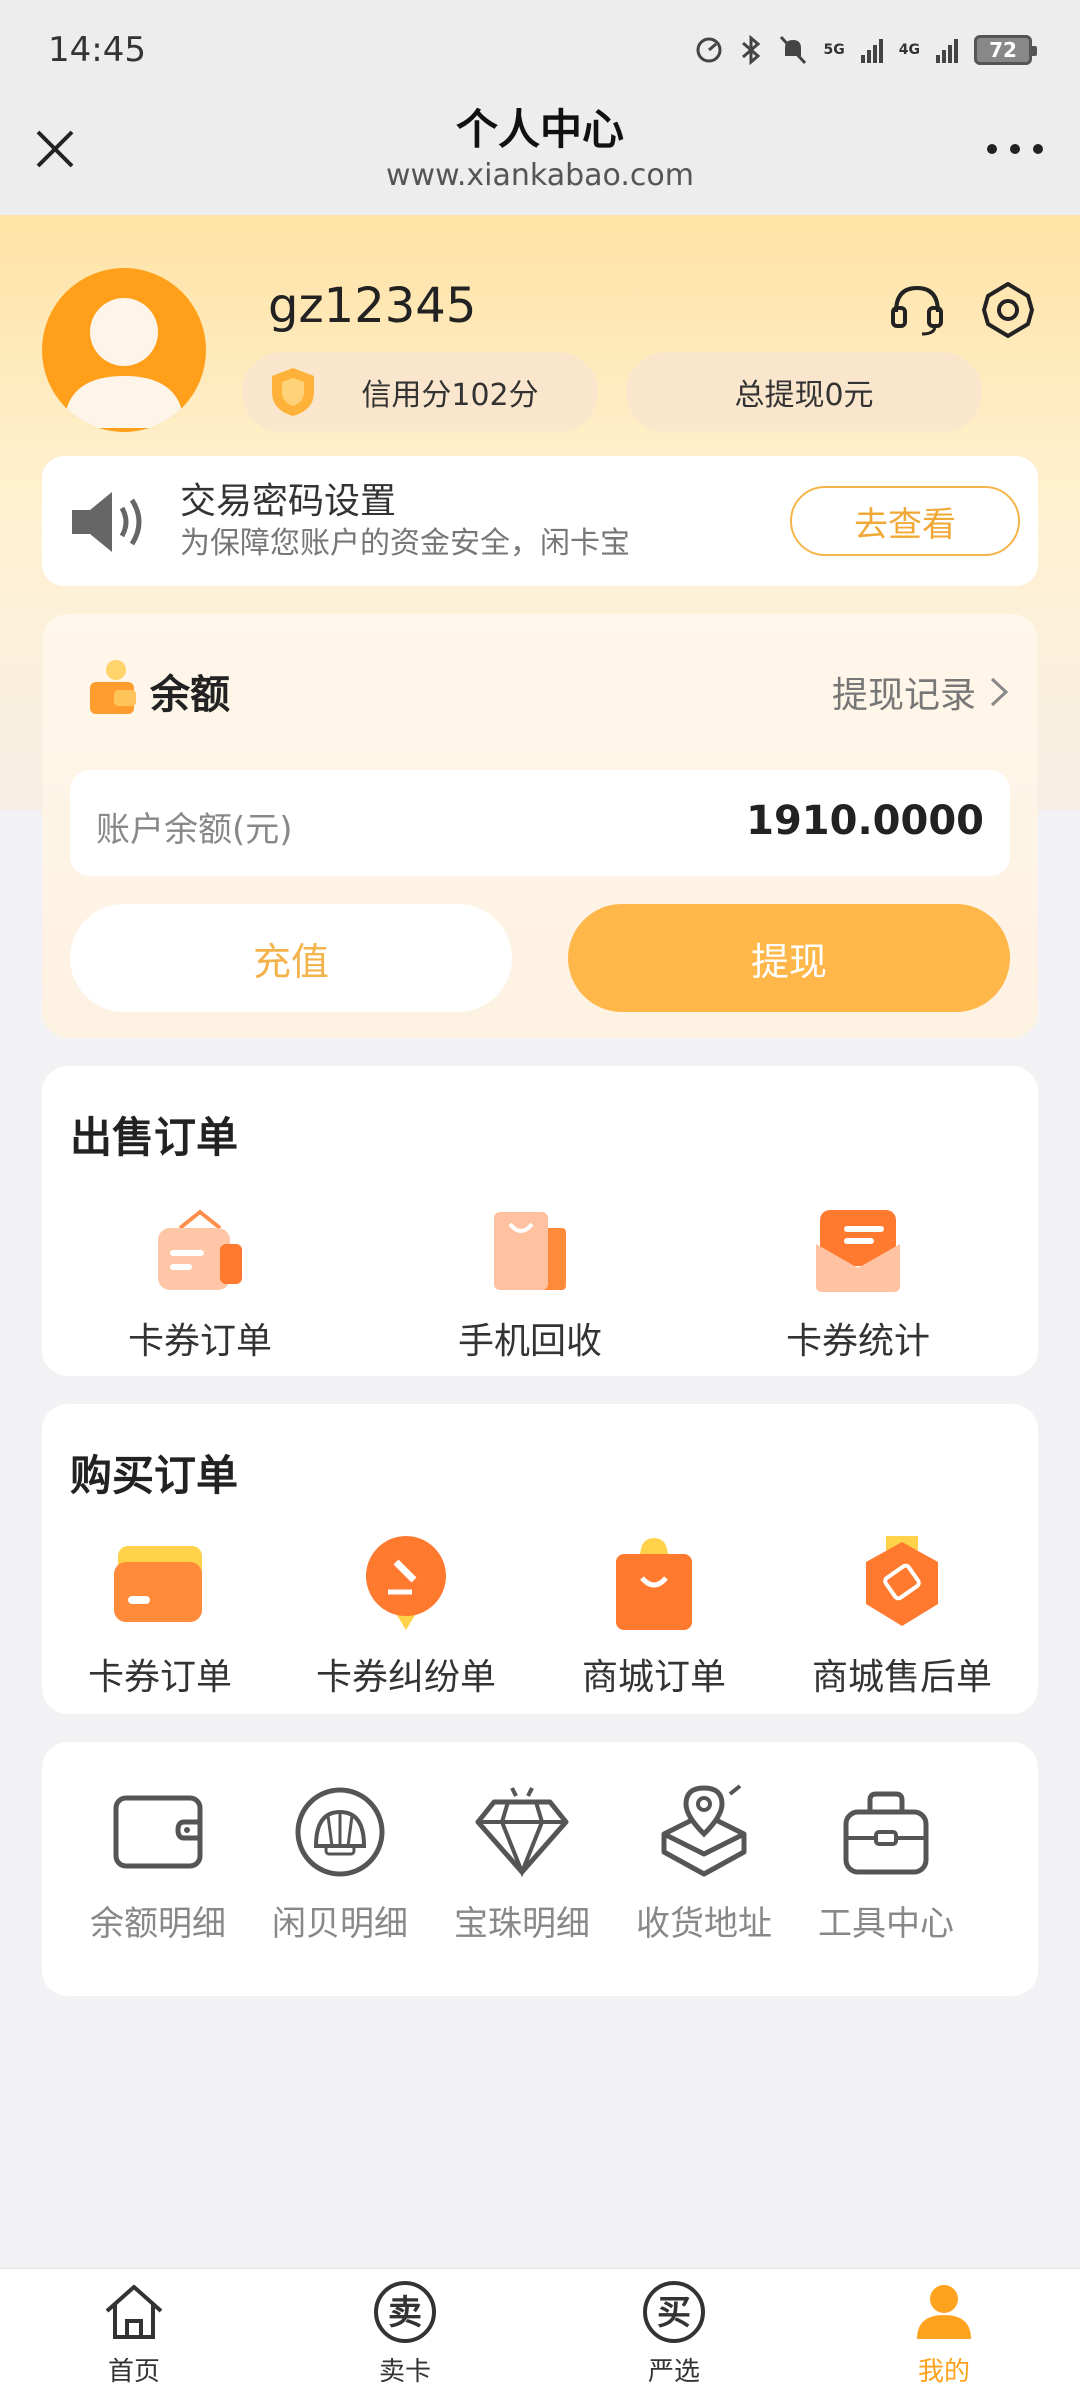 The width and height of the screenshot is (1080, 2400). I want to click on tool-shipping-address-label: 收货地址, so click(704, 1924).